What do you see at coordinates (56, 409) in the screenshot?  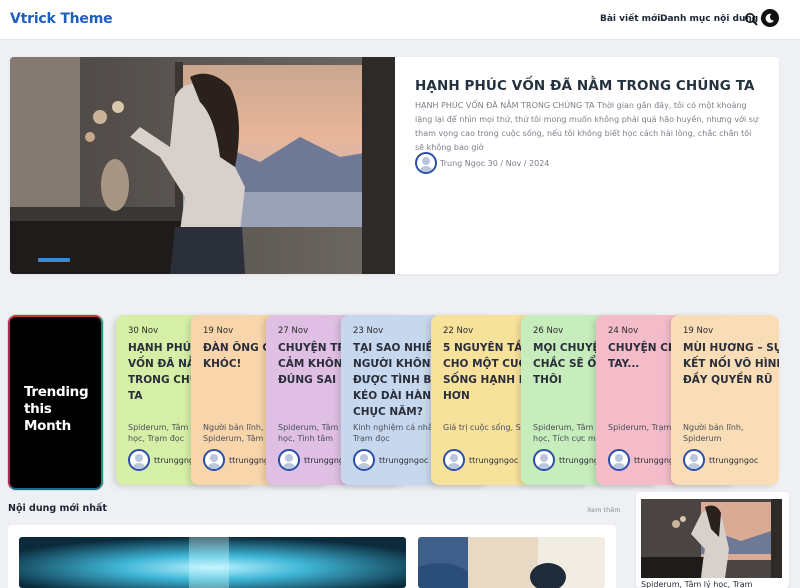 I see `trending-label: Trending this Month` at bounding box center [56, 409].